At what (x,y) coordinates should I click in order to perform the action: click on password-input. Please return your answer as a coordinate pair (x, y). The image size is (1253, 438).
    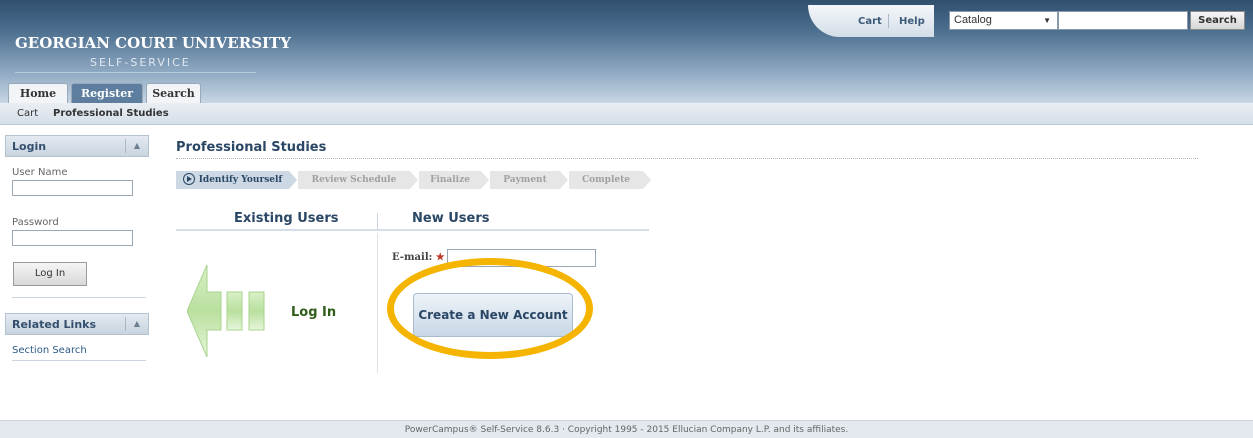
    Looking at the image, I should click on (72, 238).